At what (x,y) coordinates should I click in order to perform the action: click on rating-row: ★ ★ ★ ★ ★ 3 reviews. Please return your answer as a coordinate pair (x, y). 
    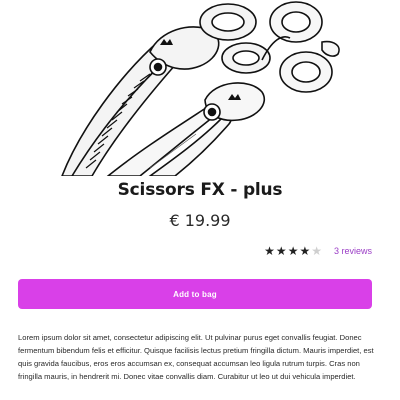
    Looking at the image, I should click on (318, 251).